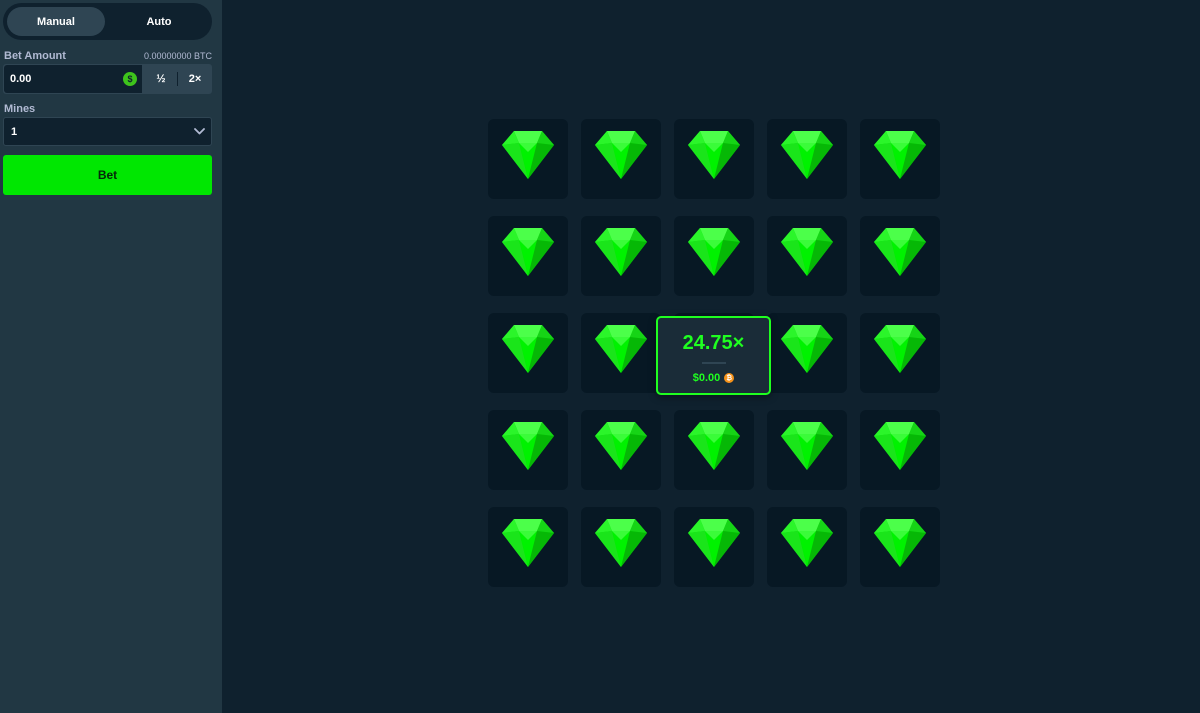  Describe the element at coordinates (713, 355) in the screenshot. I see `win-popup: 24.75× $0.00 ₿` at that location.